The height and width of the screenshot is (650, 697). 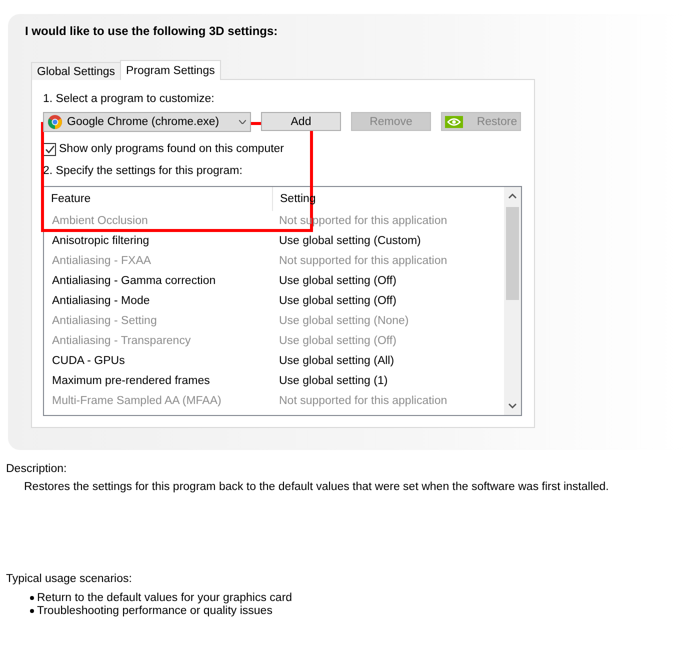 I want to click on column-header: Feature, so click(x=158, y=199).